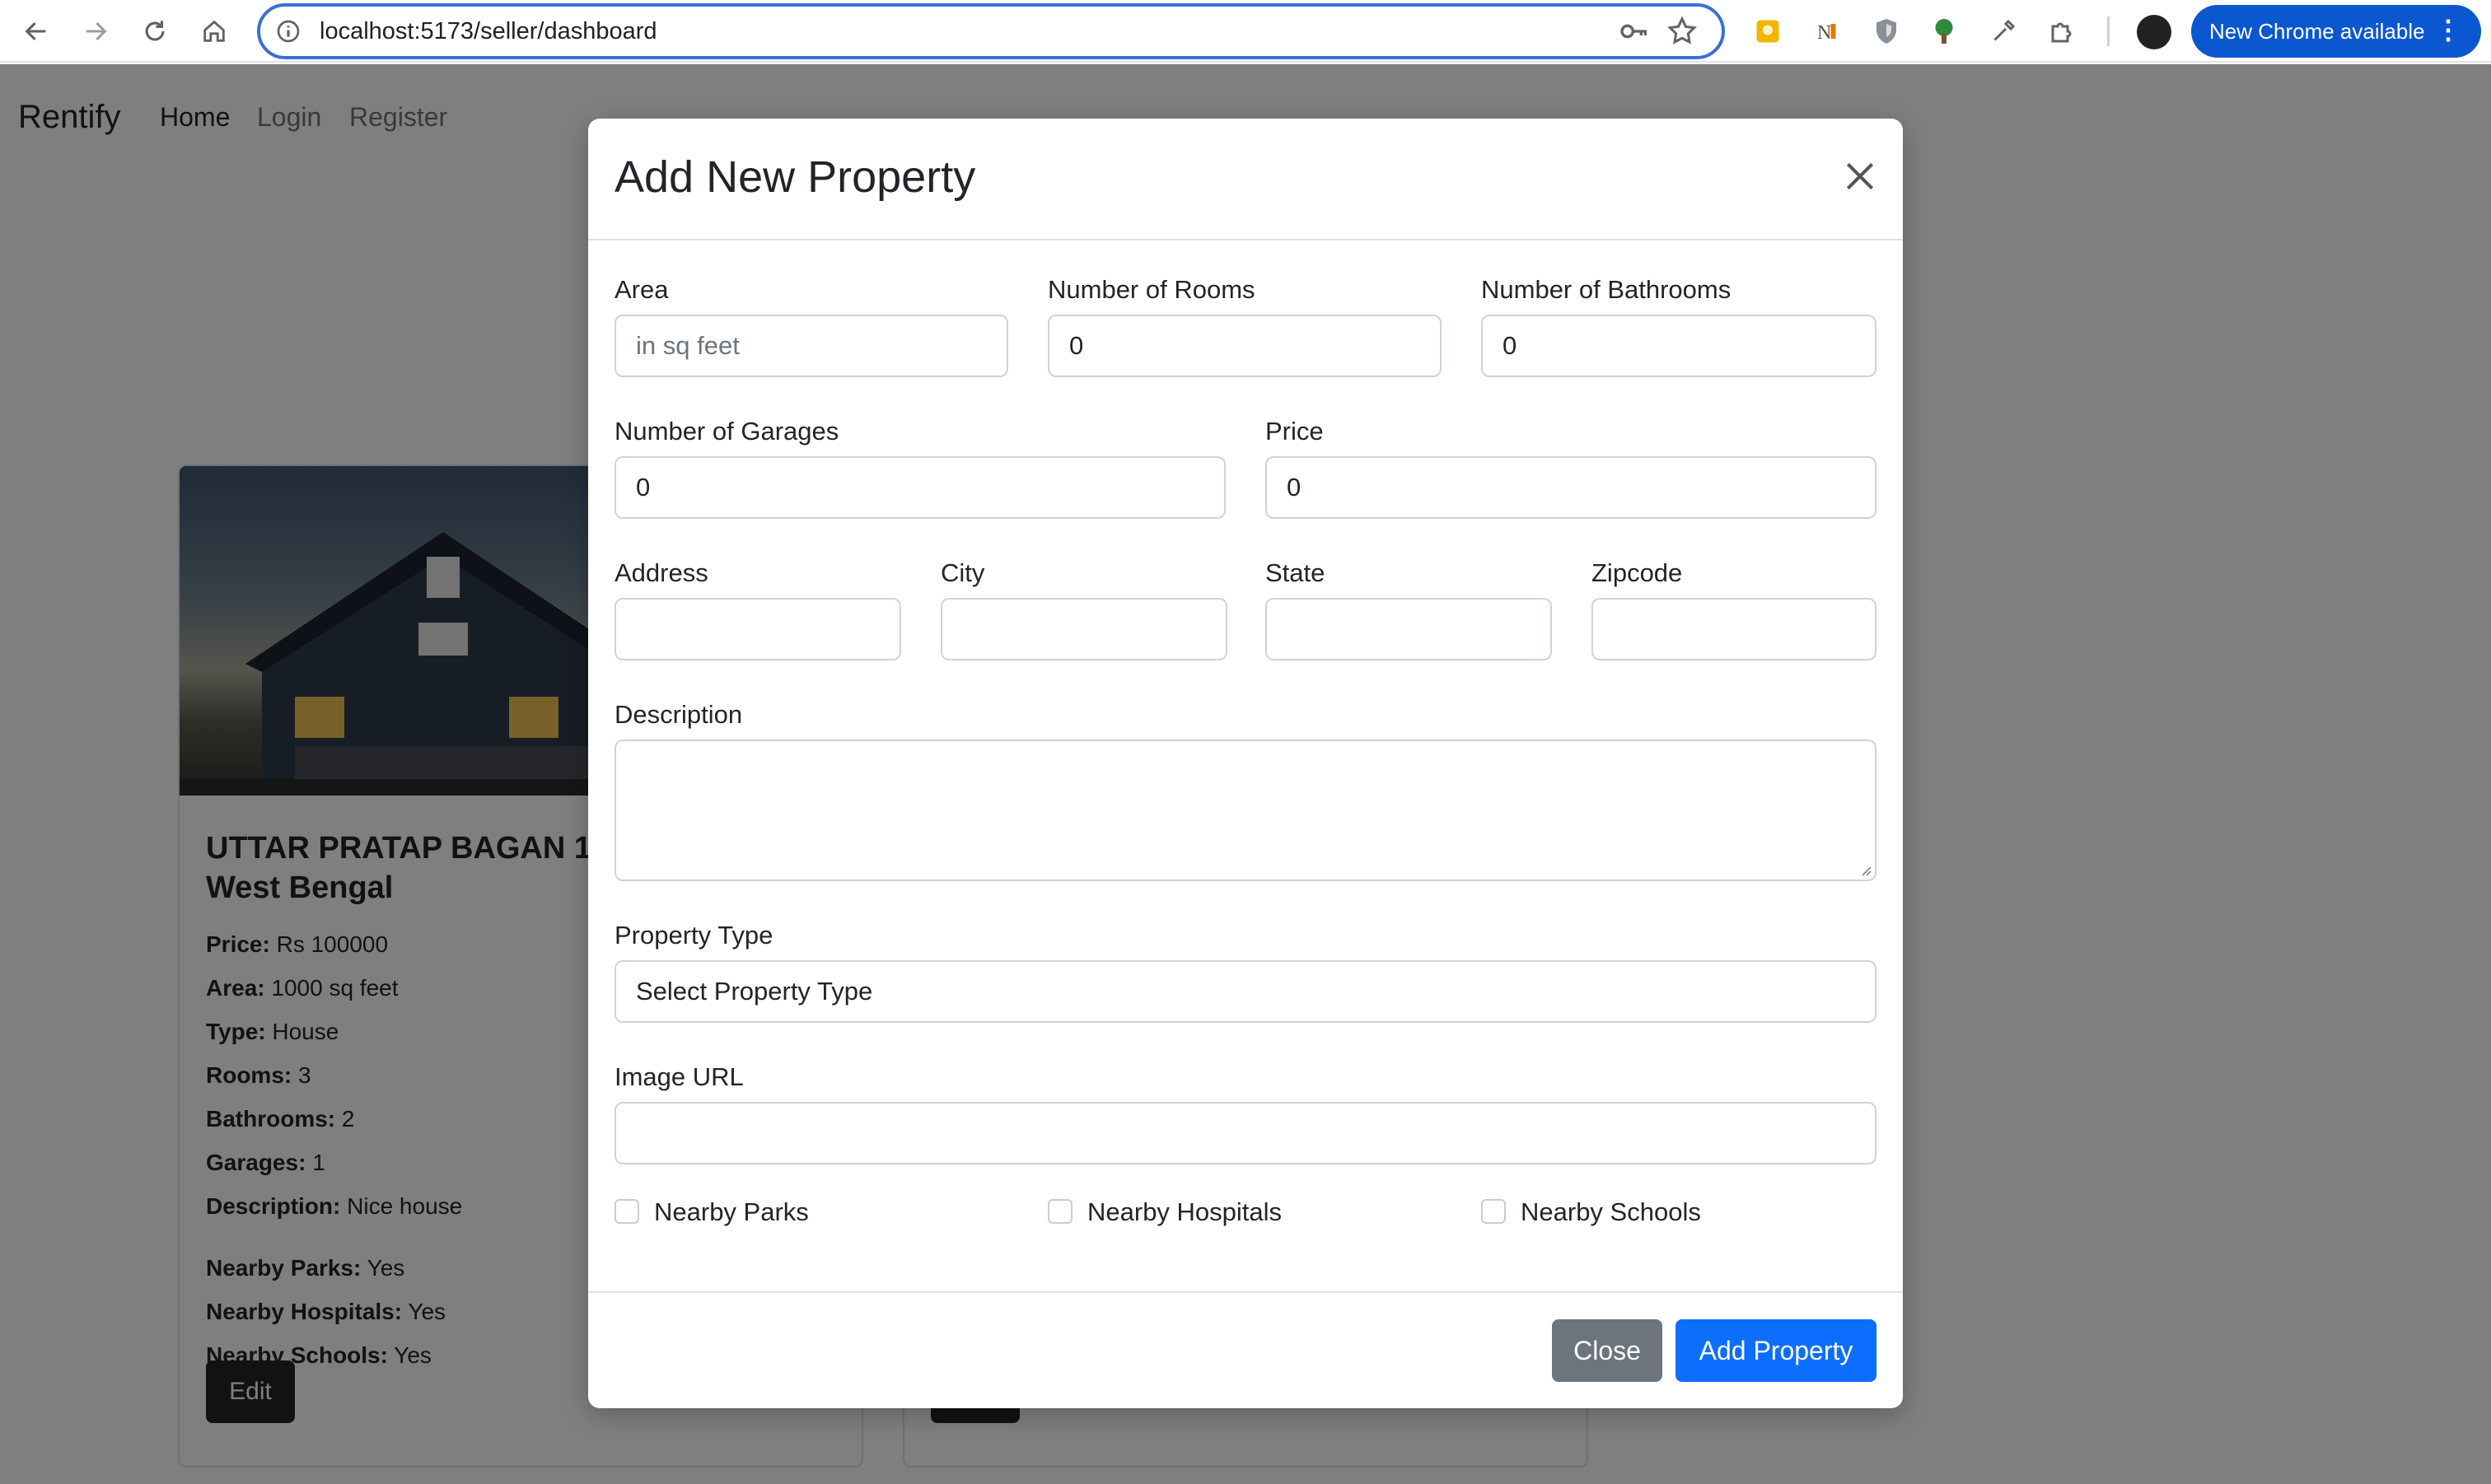 This screenshot has height=1484, width=2491. I want to click on reload-icon, so click(155, 31).